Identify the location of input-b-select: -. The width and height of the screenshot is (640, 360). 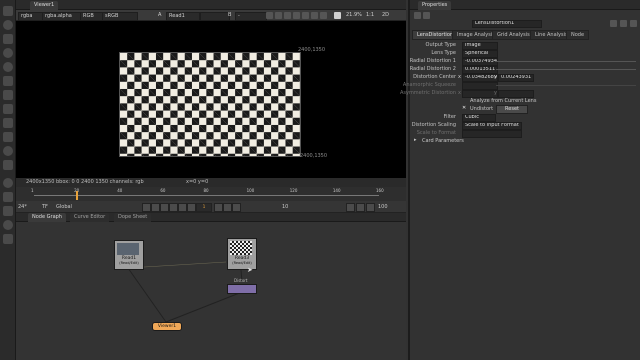
(251, 16).